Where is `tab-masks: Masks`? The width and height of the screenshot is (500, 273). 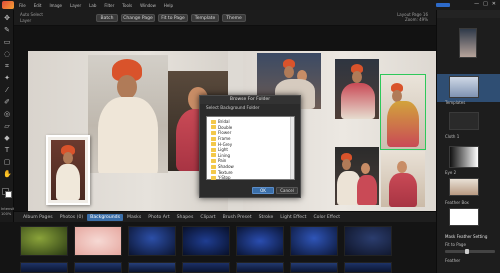
tab-masks: Masks is located at coordinates (134, 217).